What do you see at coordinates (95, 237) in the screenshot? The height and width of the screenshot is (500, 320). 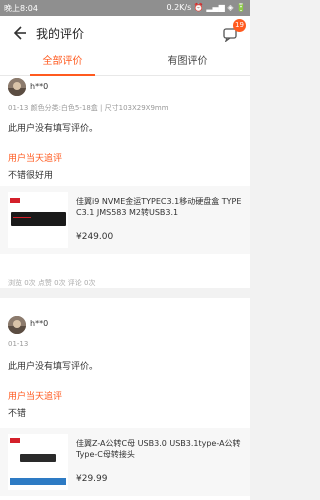 I see `product-price: ¥249.00` at bounding box center [95, 237].